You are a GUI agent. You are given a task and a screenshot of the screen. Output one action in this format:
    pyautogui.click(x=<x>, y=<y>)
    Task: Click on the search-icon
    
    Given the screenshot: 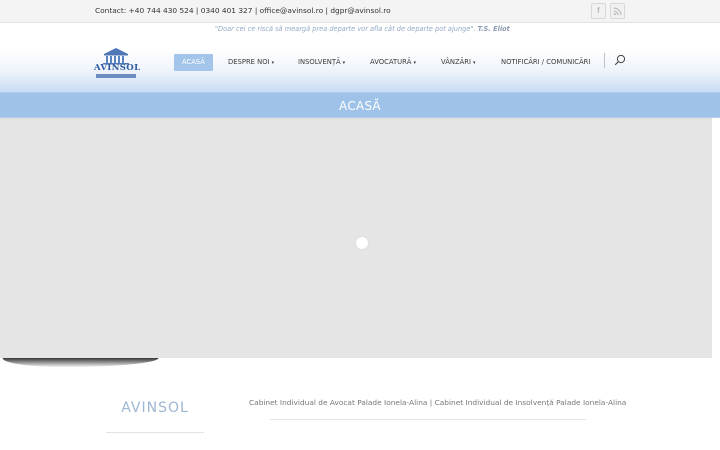 What is the action you would take?
    pyautogui.click(x=620, y=60)
    